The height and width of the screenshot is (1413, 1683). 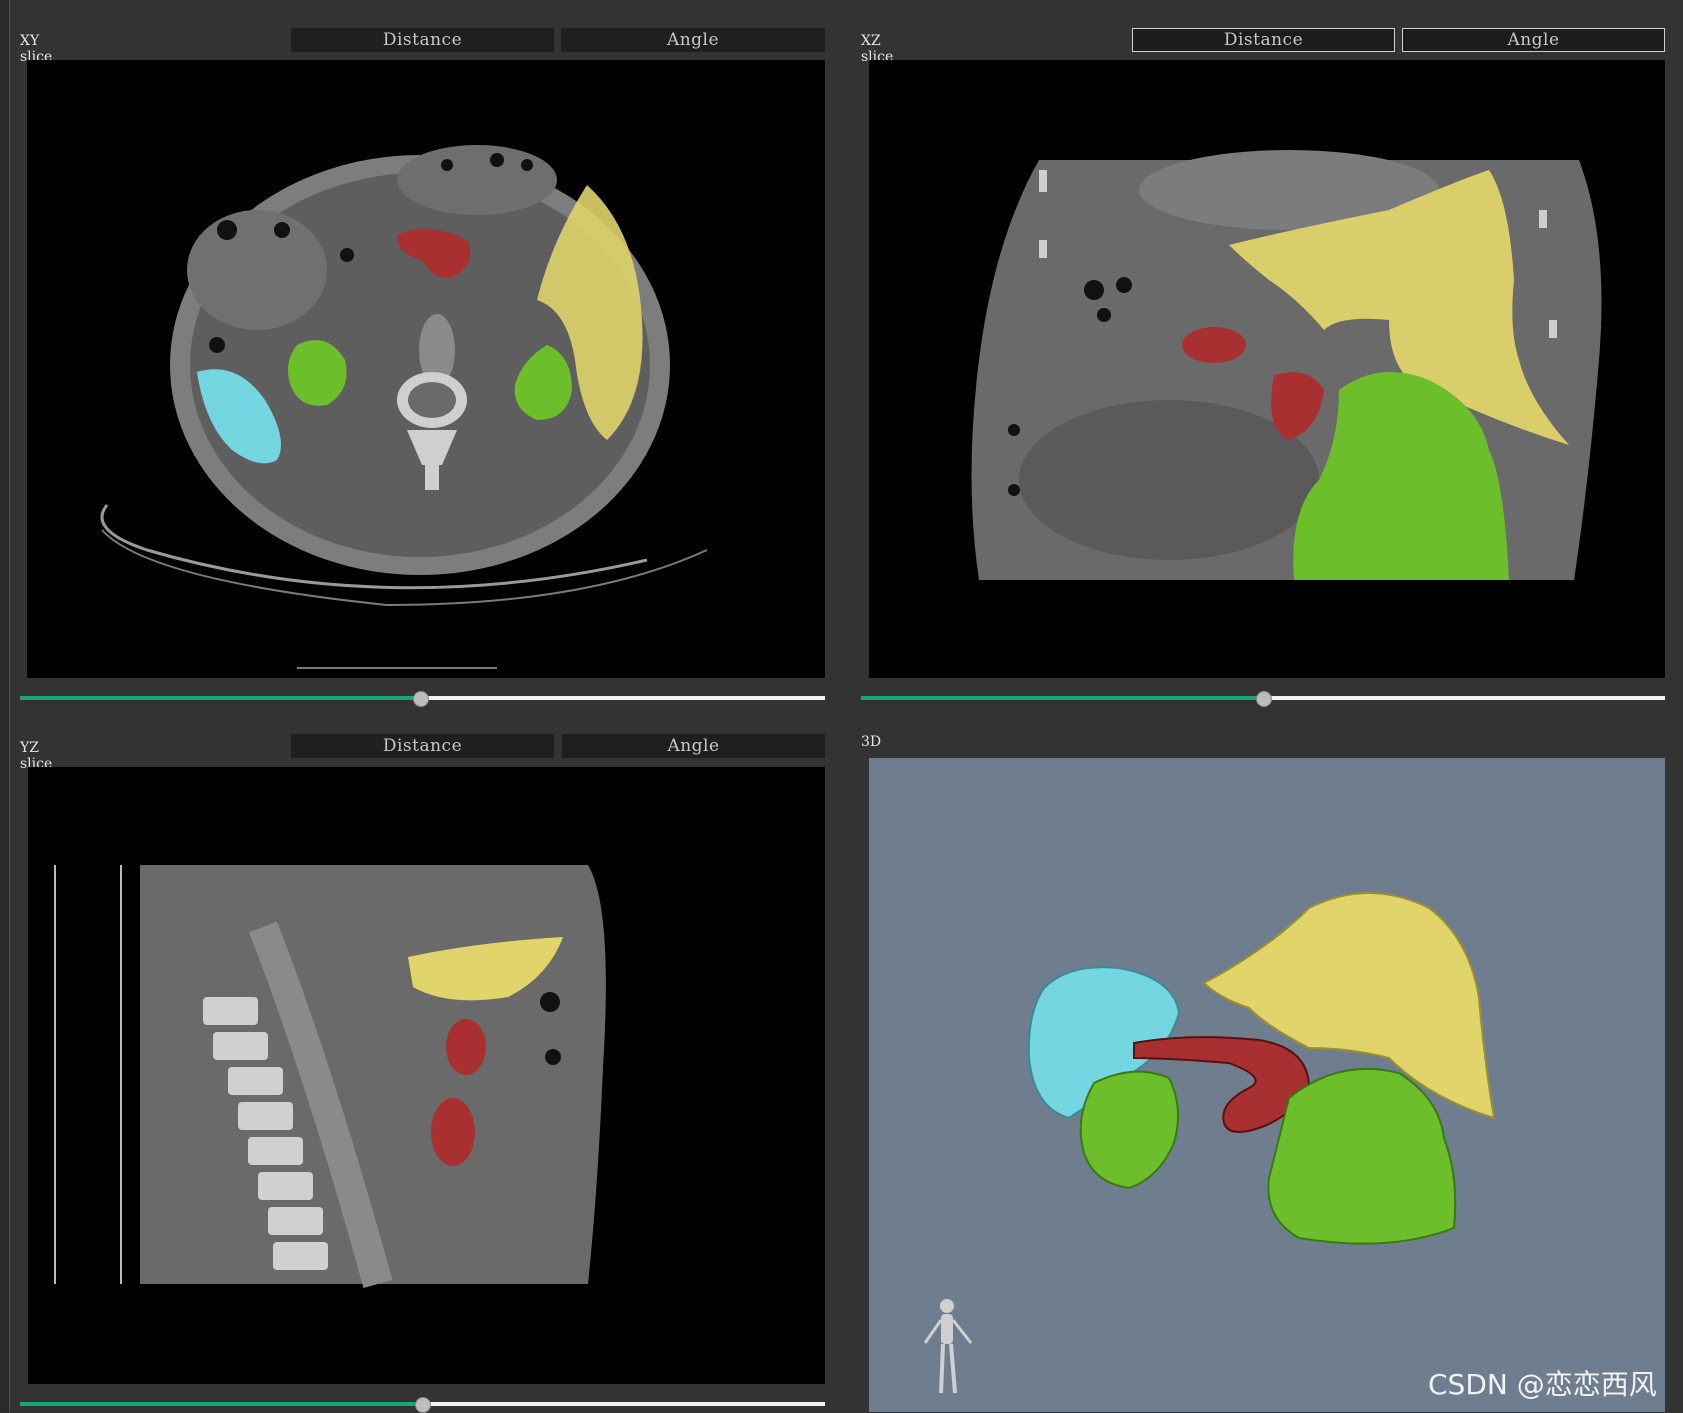 What do you see at coordinates (1062, 698) in the screenshot?
I see `xz-slider-fill` at bounding box center [1062, 698].